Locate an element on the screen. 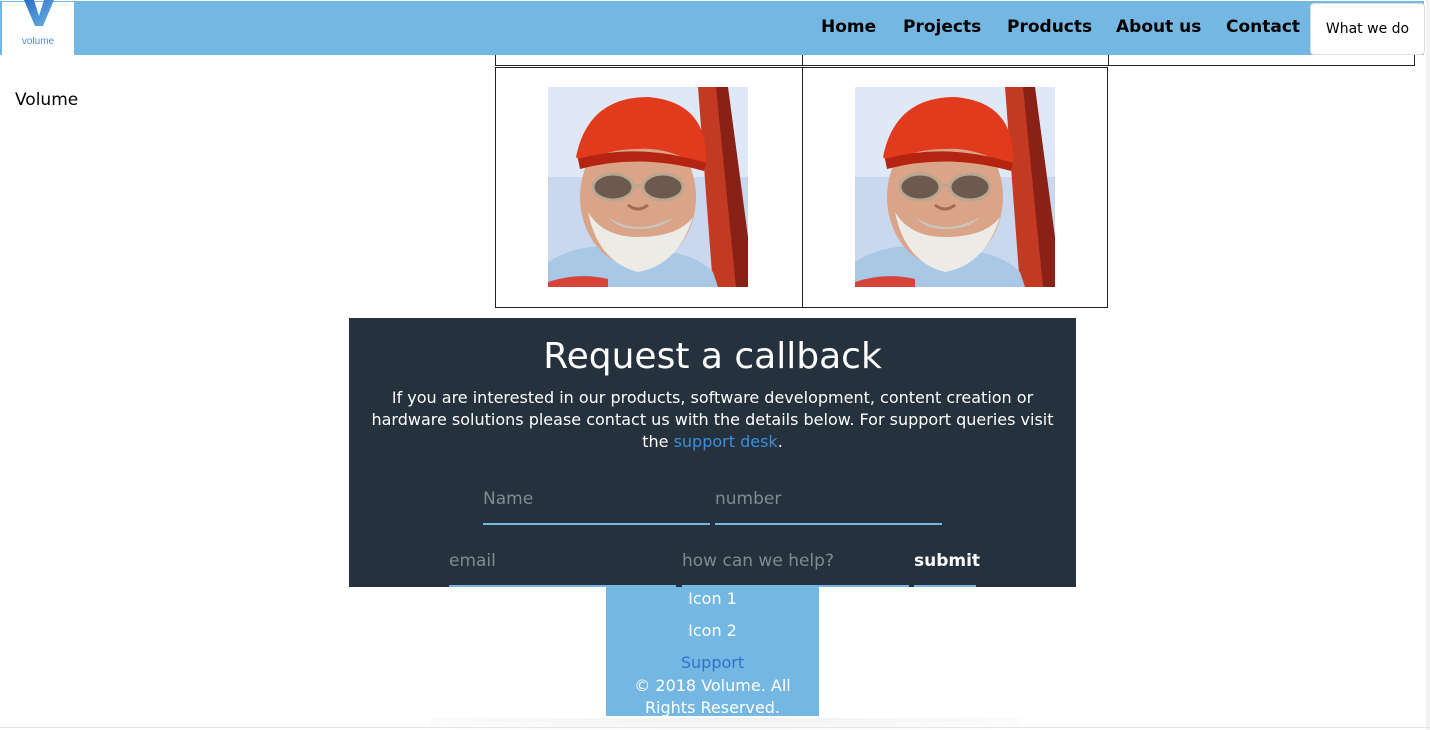 The image size is (1430, 730). nav-contact: Contact is located at coordinates (1263, 27).